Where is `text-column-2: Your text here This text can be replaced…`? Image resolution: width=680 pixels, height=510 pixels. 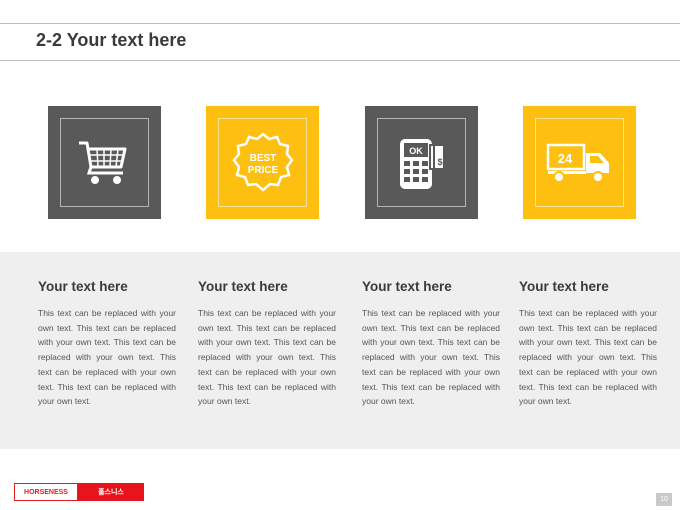
text-column-2: Your text here This text can be replaced… is located at coordinates (267, 344).